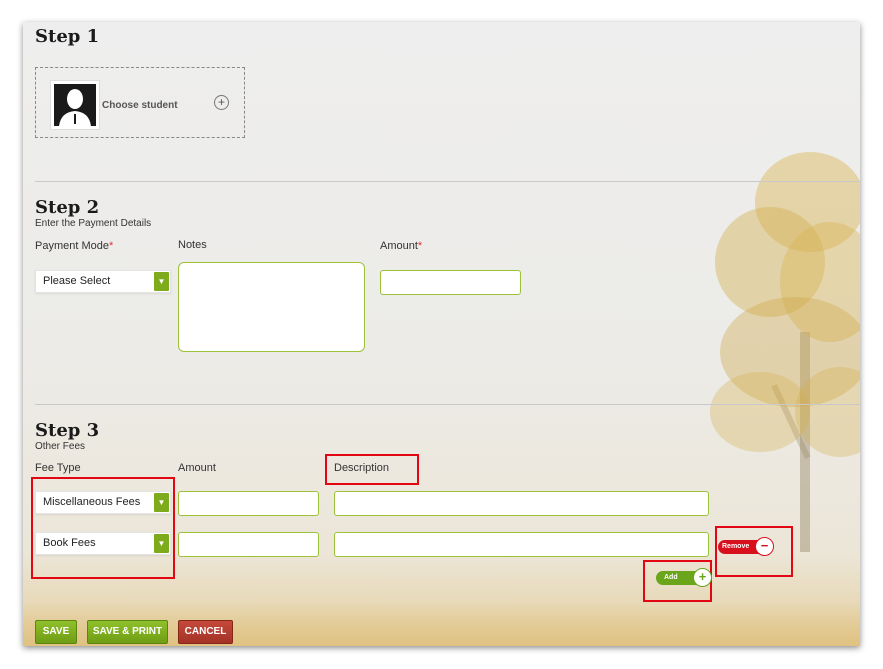 The height and width of the screenshot is (669, 883). I want to click on step1-title: Step 1, so click(67, 36).